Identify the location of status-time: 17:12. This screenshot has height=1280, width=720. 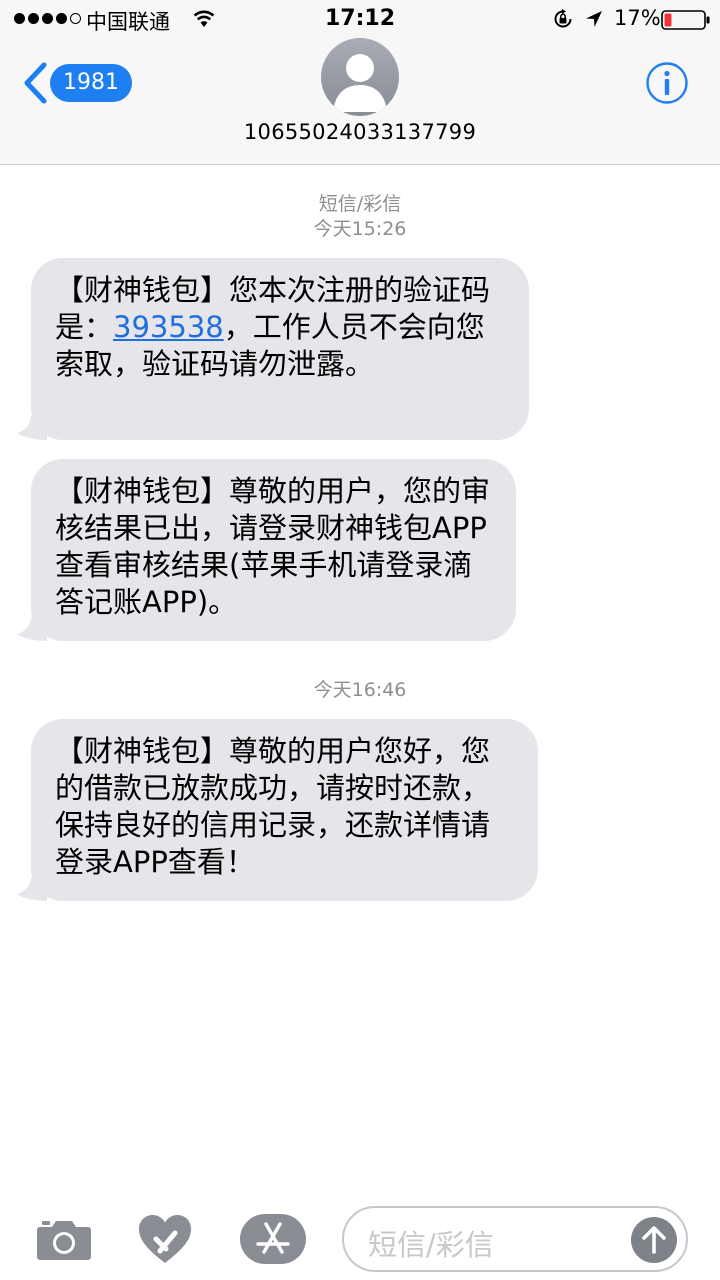
(360, 18).